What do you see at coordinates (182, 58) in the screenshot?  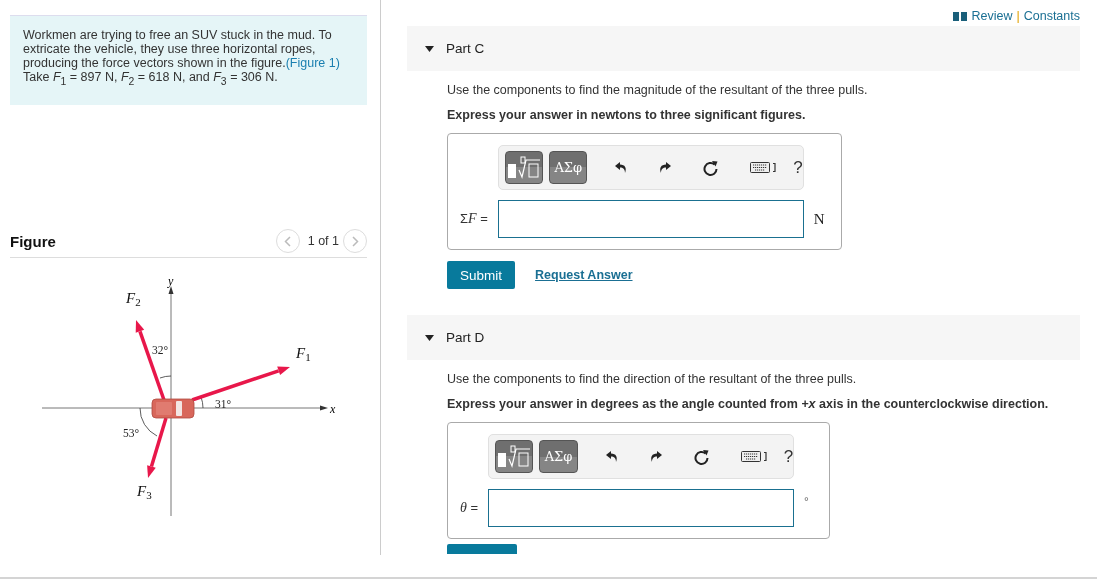 I see `problem-text: Workmen are trying to free an SUV stuck in the mud. To extricate the vehicle, they use three horizontal ropes, producing the force vectors shown in the figure.(Figure 1) Take F$_{1}$ = 897 N, F$_{2}$ = 618 N, and F$_{3}$ = 306 N.` at bounding box center [182, 58].